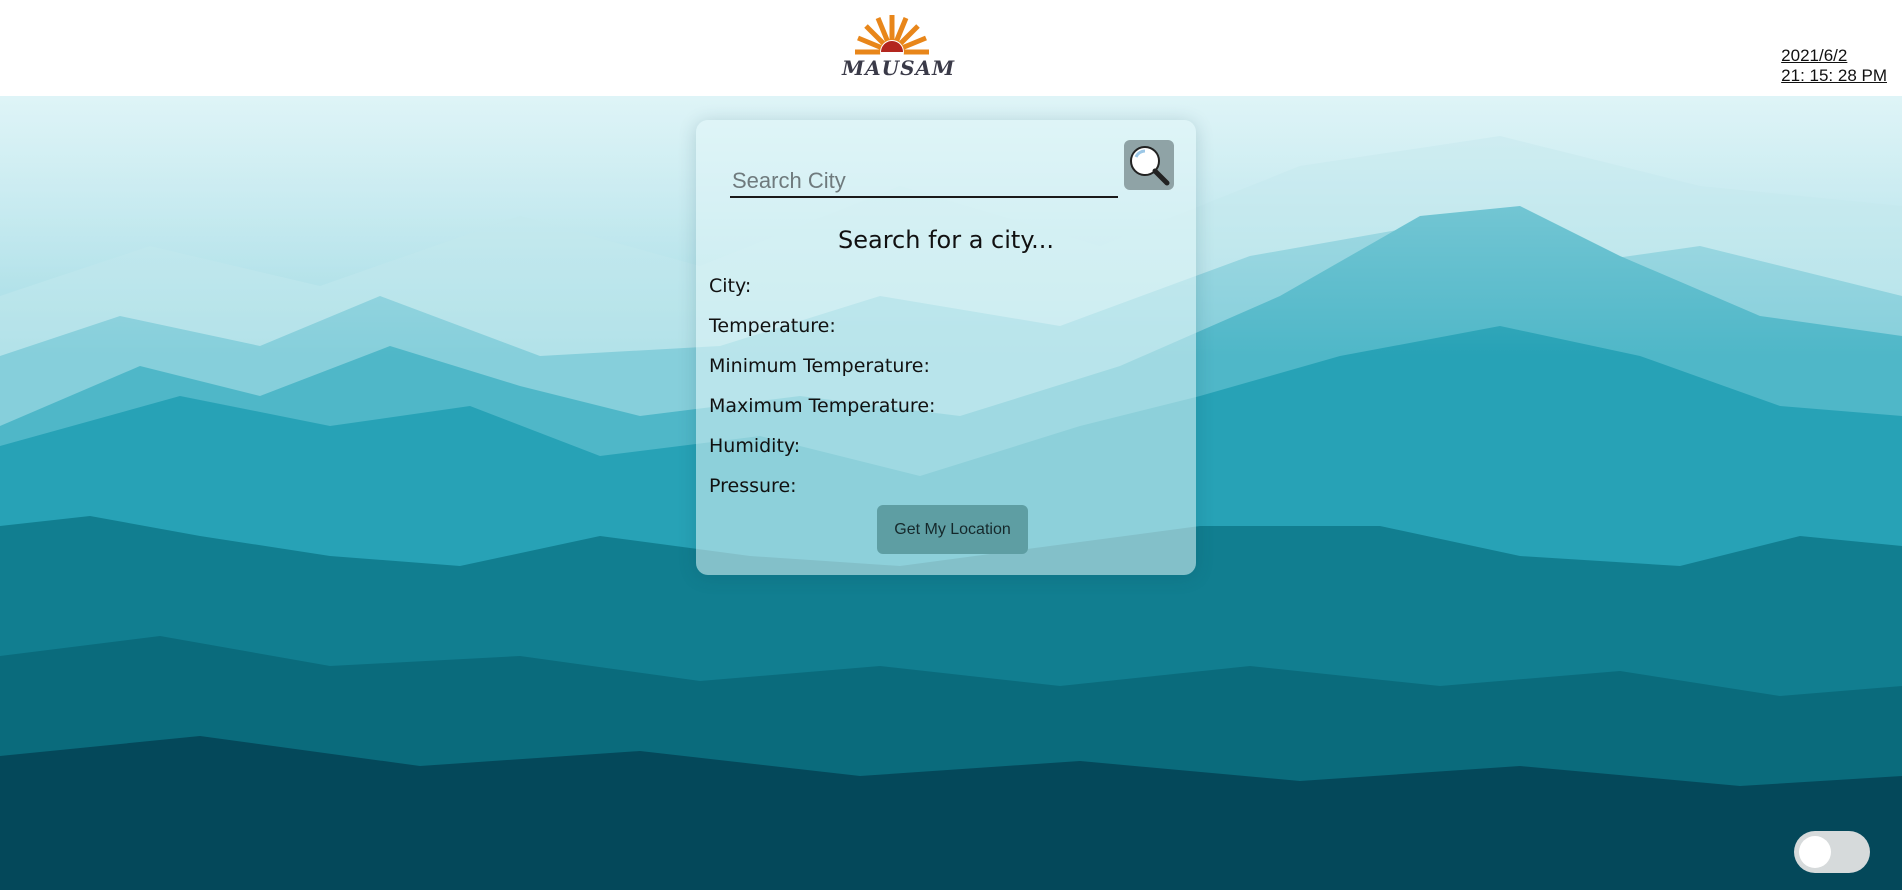  Describe the element at coordinates (924, 182) in the screenshot. I see `search-city-input` at that location.